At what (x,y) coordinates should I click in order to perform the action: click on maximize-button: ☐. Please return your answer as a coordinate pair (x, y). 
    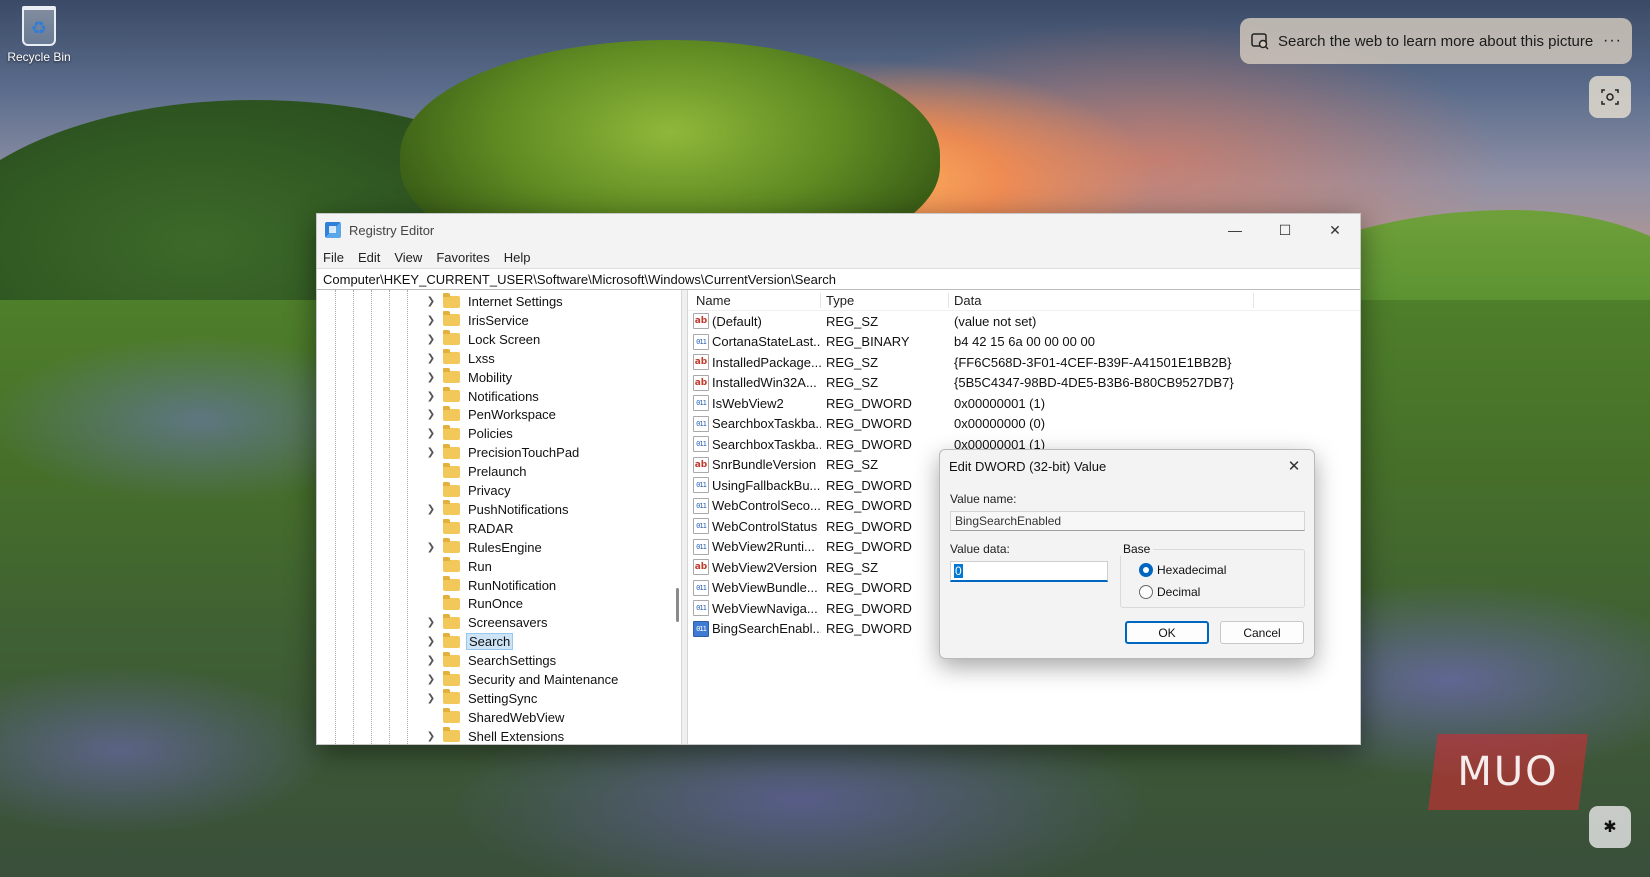
    Looking at the image, I should click on (1285, 230).